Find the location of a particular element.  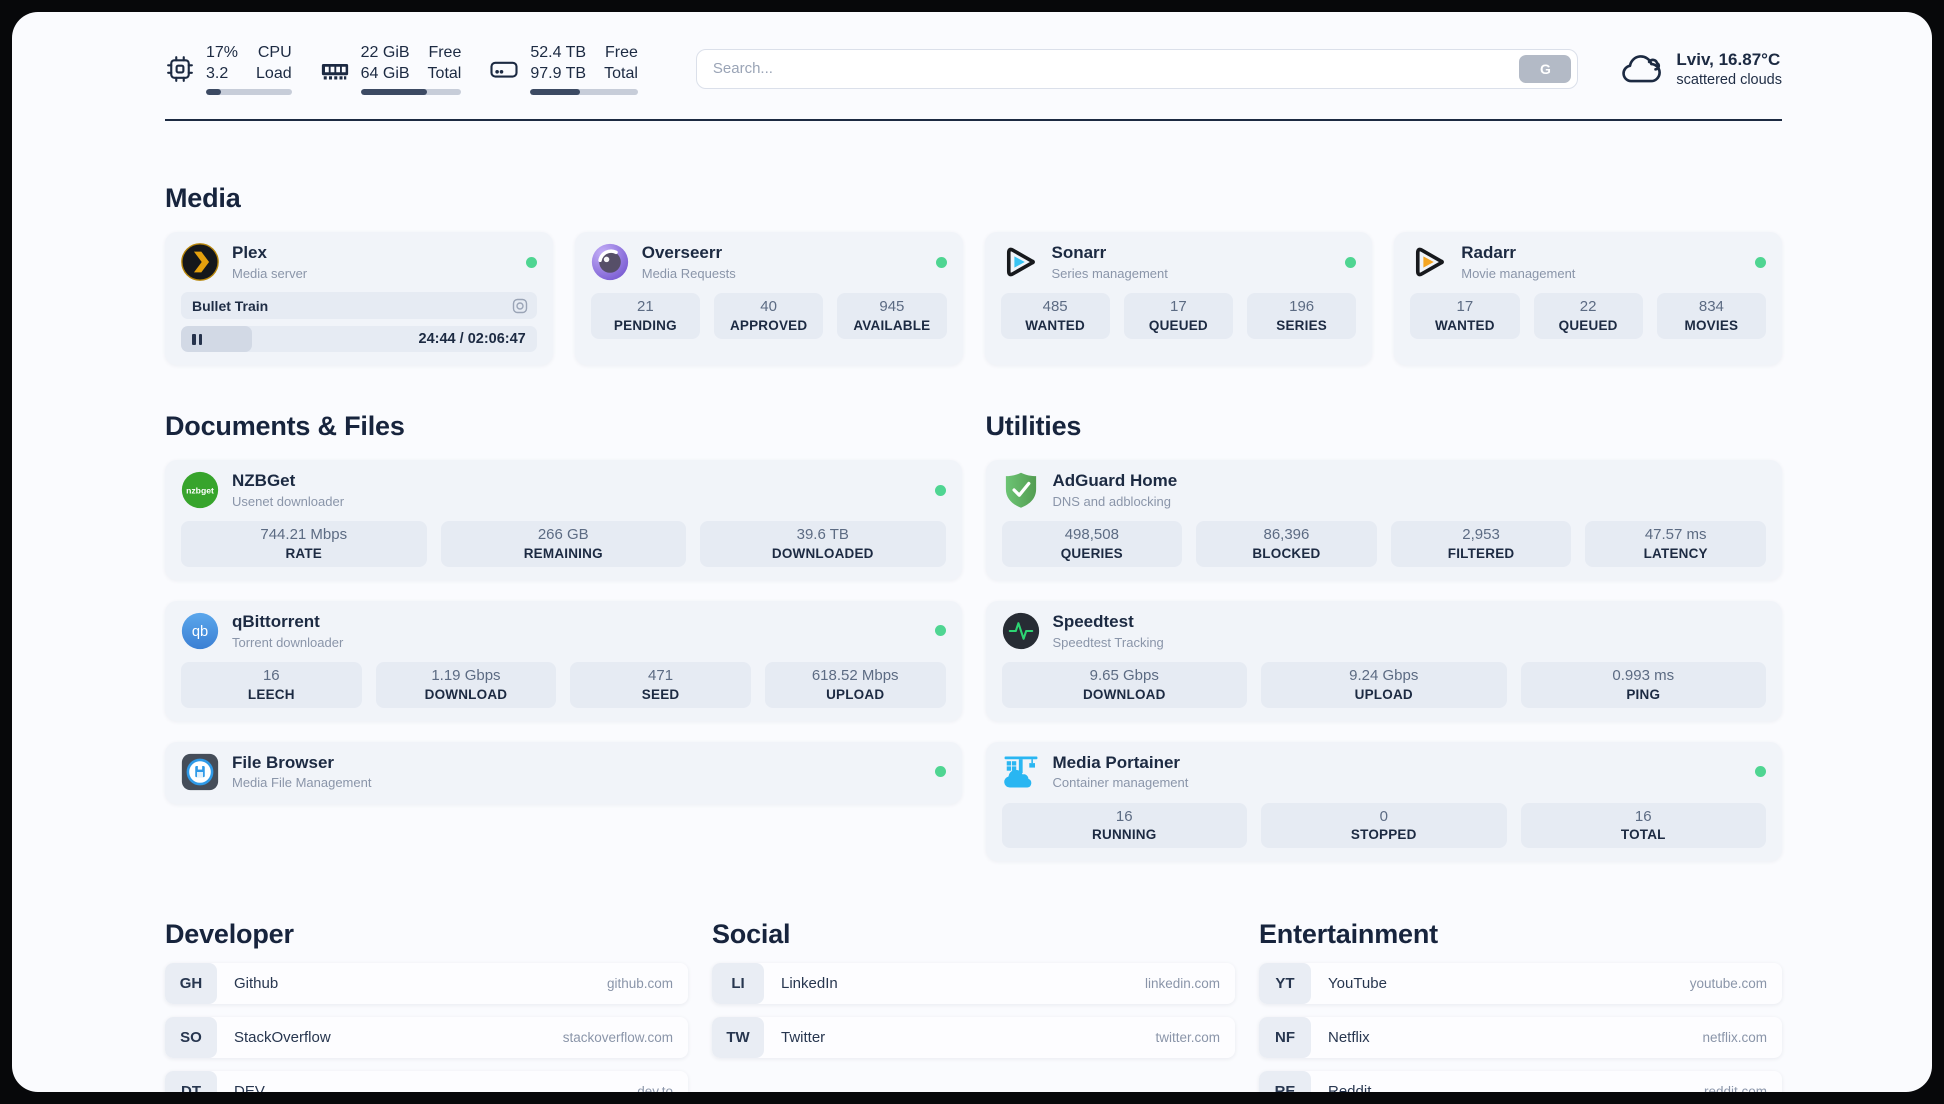

app-name: Sonarr is located at coordinates (1079, 253).